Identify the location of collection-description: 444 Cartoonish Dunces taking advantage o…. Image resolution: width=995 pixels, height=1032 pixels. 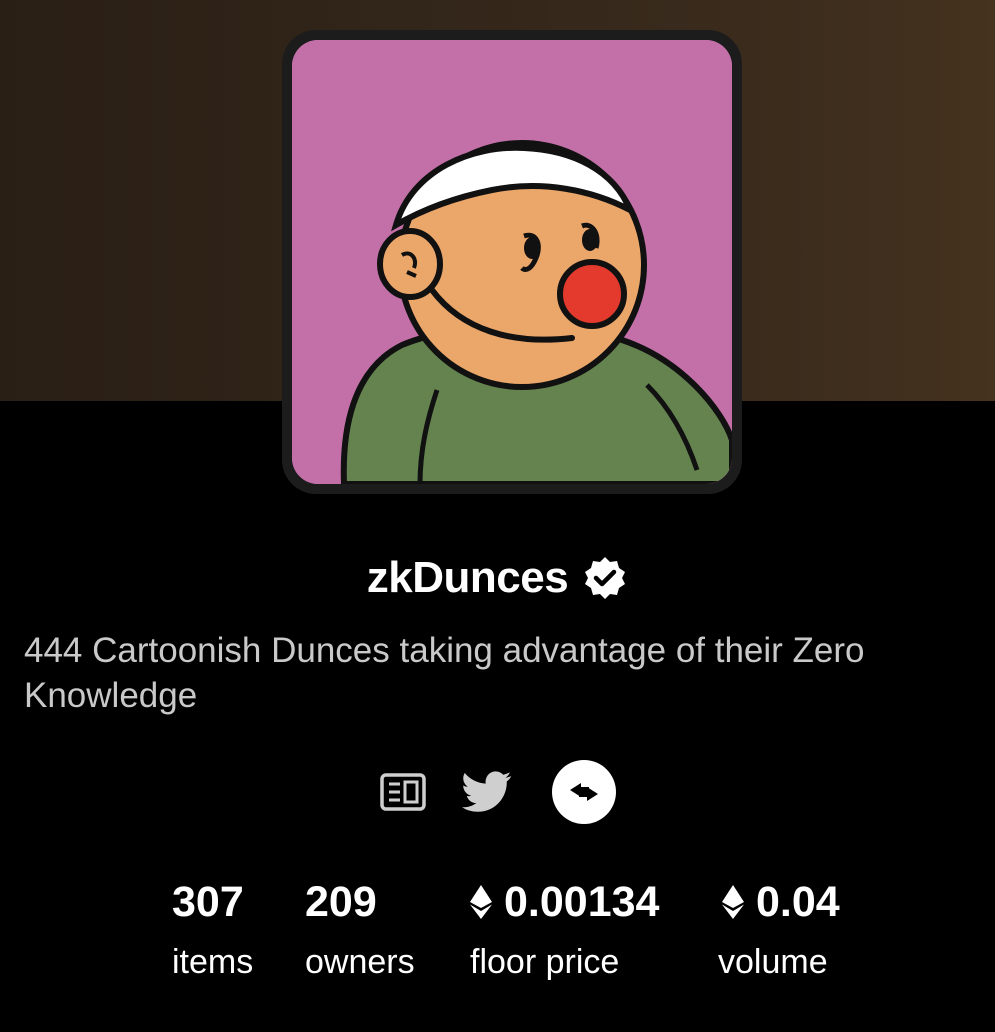
(444, 673).